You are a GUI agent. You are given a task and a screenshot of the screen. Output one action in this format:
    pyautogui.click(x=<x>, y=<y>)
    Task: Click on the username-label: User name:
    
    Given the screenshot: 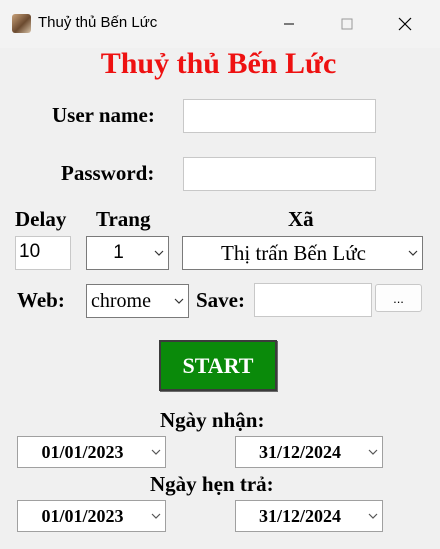 What is the action you would take?
    pyautogui.click(x=103, y=115)
    